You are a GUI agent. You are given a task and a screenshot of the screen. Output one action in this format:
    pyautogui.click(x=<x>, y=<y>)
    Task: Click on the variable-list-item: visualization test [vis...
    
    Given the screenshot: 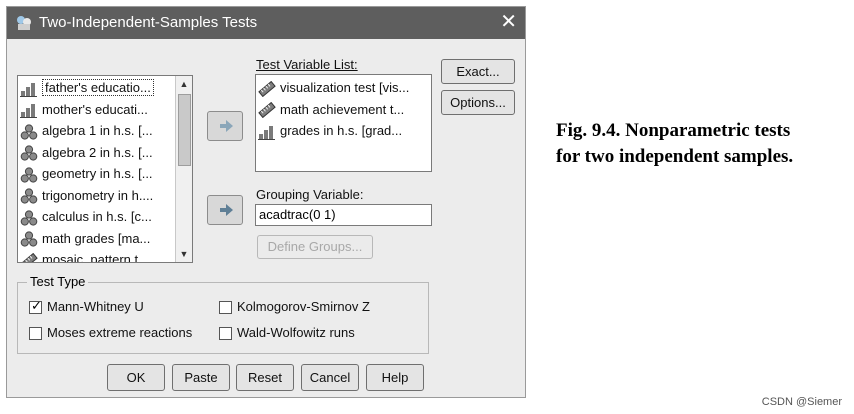 What is the action you would take?
    pyautogui.click(x=333, y=88)
    